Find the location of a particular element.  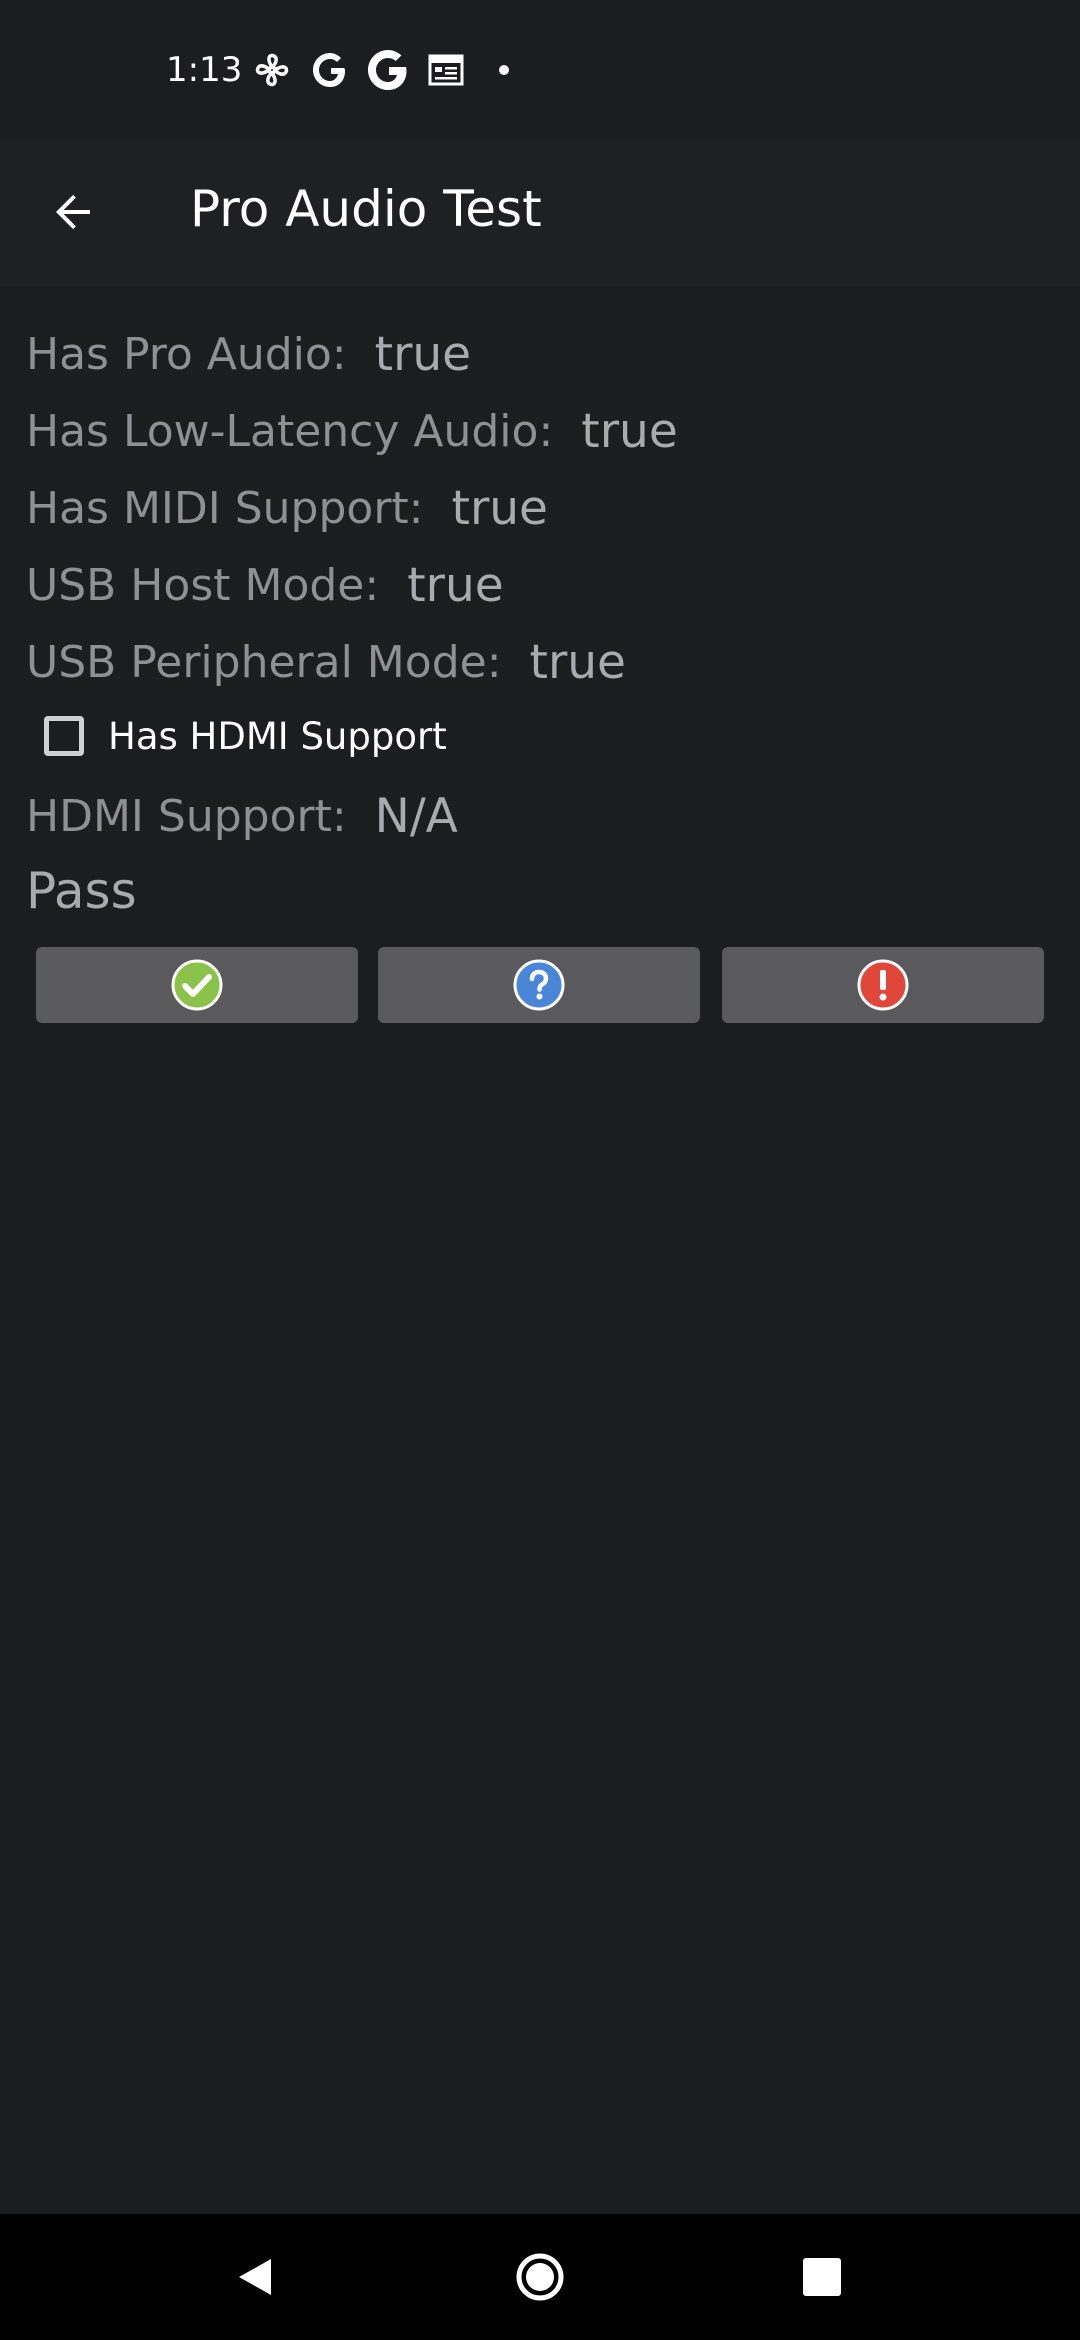

dot-icon is located at coordinates (504, 70).